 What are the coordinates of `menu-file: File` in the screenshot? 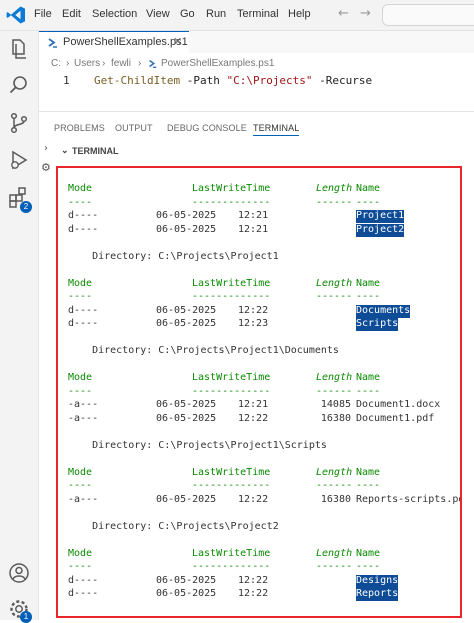 It's located at (43, 14).